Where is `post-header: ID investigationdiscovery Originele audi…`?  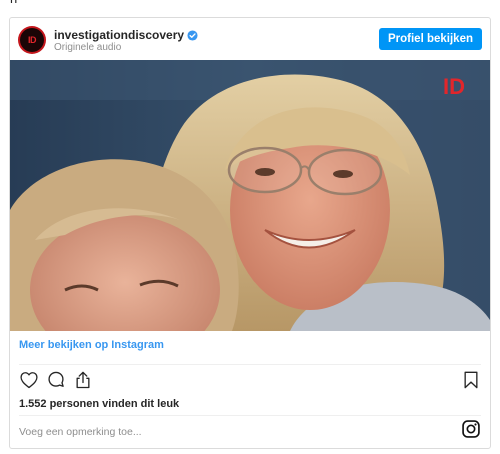
post-header: ID investigationdiscovery Originele audi… is located at coordinates (250, 39).